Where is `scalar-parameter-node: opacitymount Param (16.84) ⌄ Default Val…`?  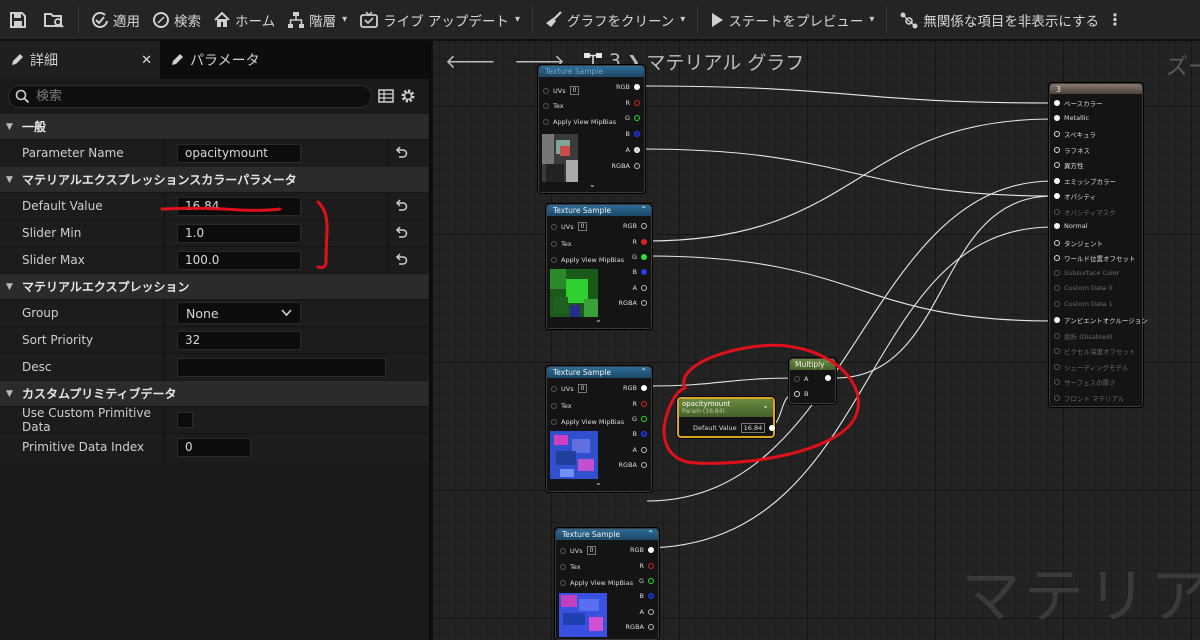 scalar-parameter-node: opacitymount Param (16.84) ⌄ Default Val… is located at coordinates (726, 417).